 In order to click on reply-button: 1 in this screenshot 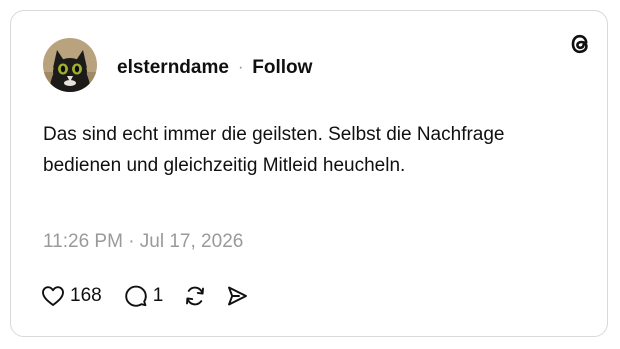, I will do `click(144, 296)`.